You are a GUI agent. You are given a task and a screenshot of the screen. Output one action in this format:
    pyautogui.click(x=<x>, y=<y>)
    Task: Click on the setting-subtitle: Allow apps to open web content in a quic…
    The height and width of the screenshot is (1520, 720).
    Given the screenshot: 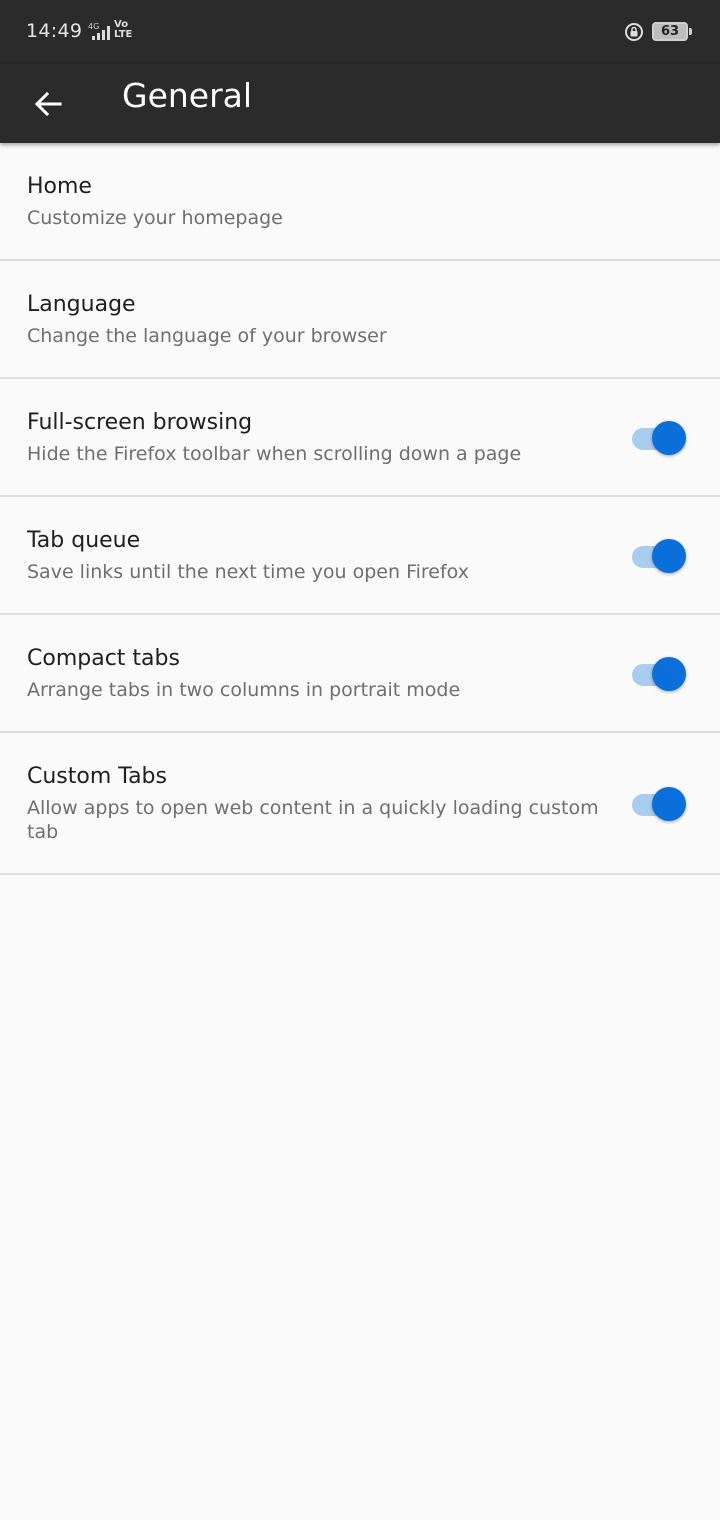 What is the action you would take?
    pyautogui.click(x=313, y=820)
    